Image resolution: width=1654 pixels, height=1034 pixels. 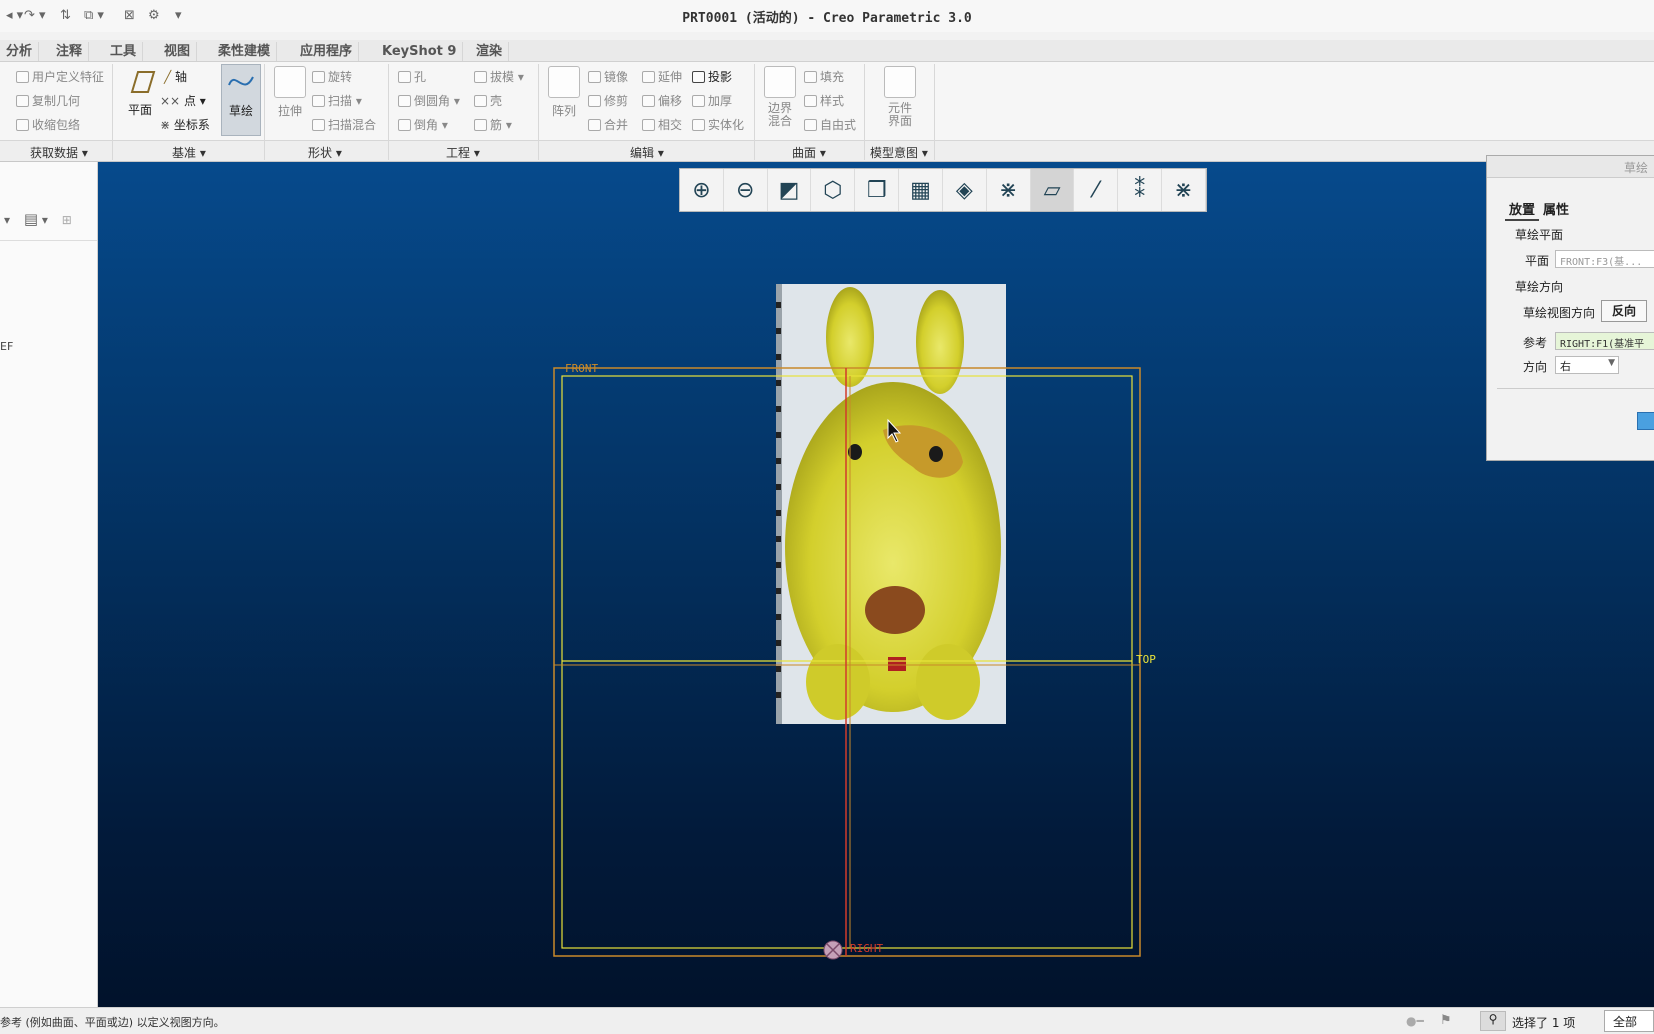 I want to click on offset-icon, so click(x=648, y=101).